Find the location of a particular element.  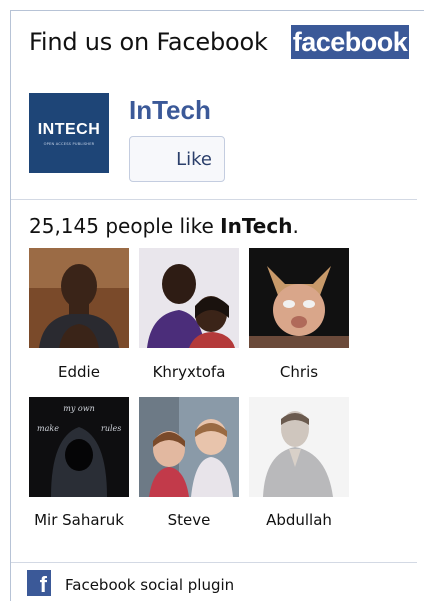

fan-name: Chris is located at coordinates (299, 372).